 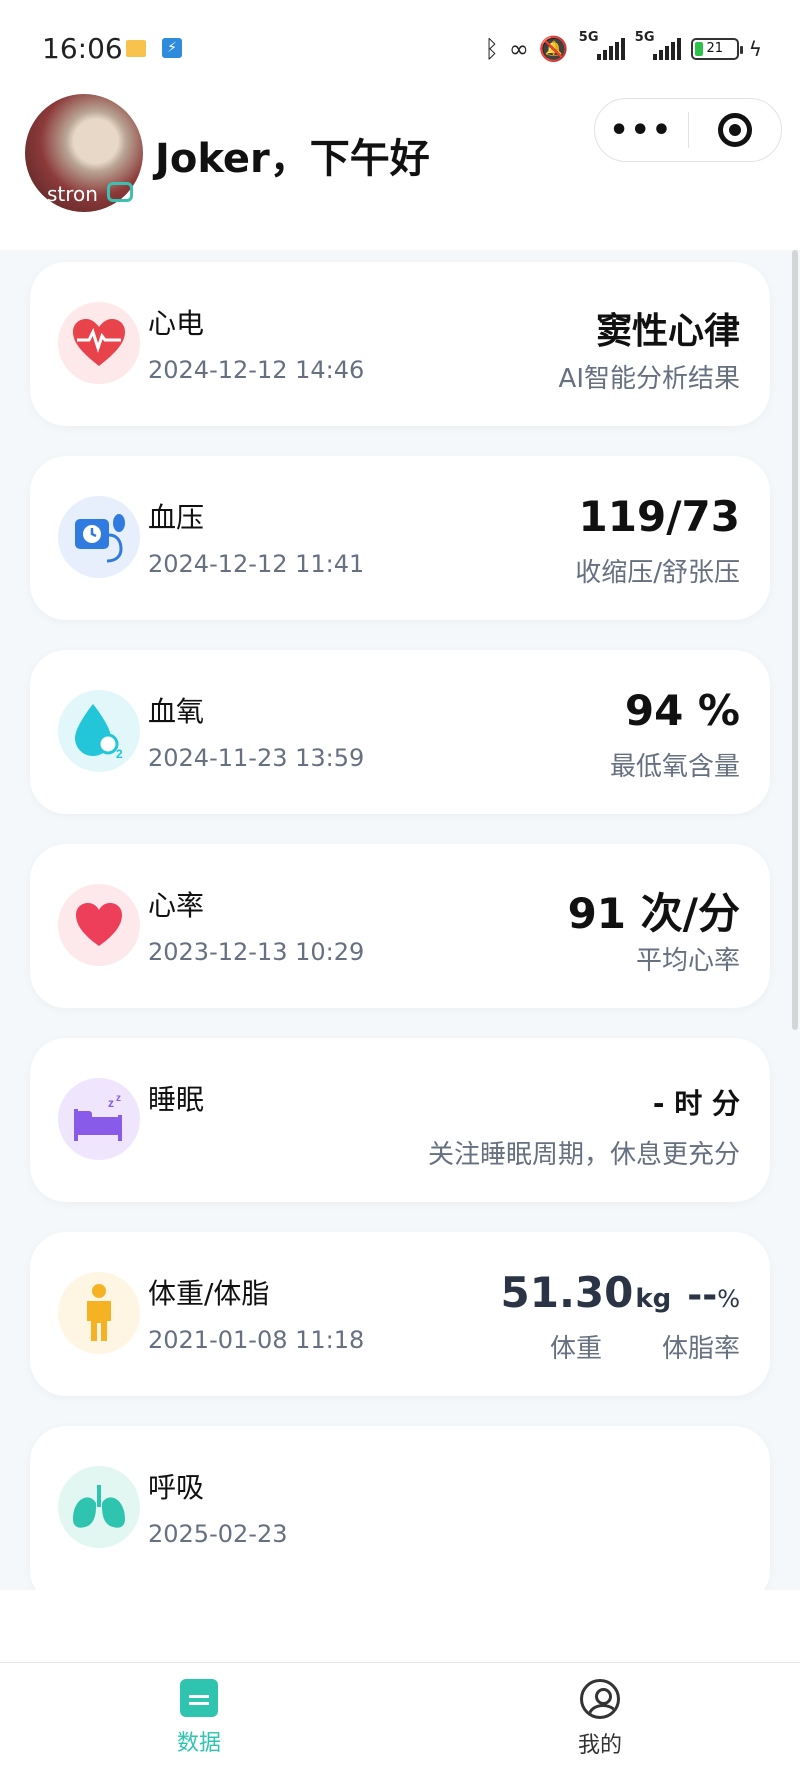 What do you see at coordinates (667, 331) in the screenshot?
I see `card-value: 窦性心律` at bounding box center [667, 331].